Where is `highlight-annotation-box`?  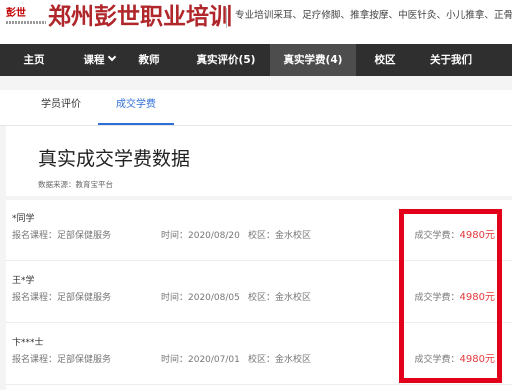 highlight-annotation-box is located at coordinates (450, 296).